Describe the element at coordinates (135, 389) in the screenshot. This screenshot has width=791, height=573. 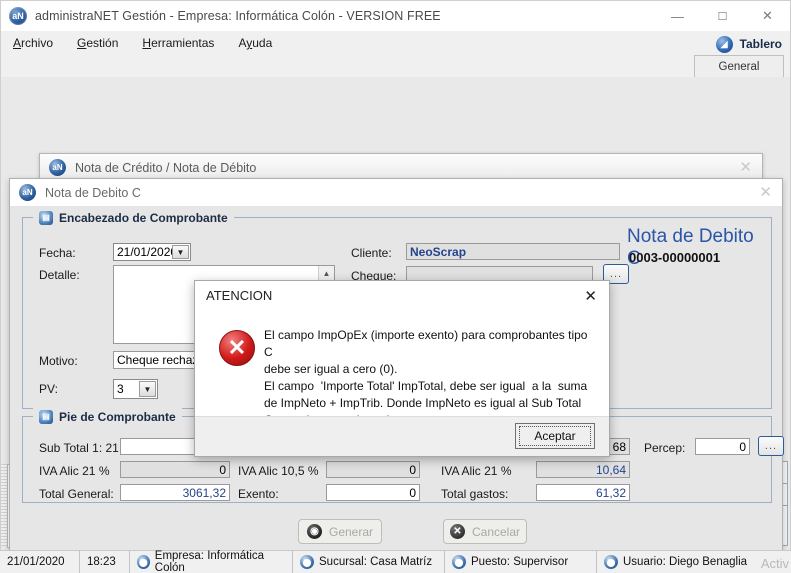
I see `pv-select: 3 ▼` at that location.